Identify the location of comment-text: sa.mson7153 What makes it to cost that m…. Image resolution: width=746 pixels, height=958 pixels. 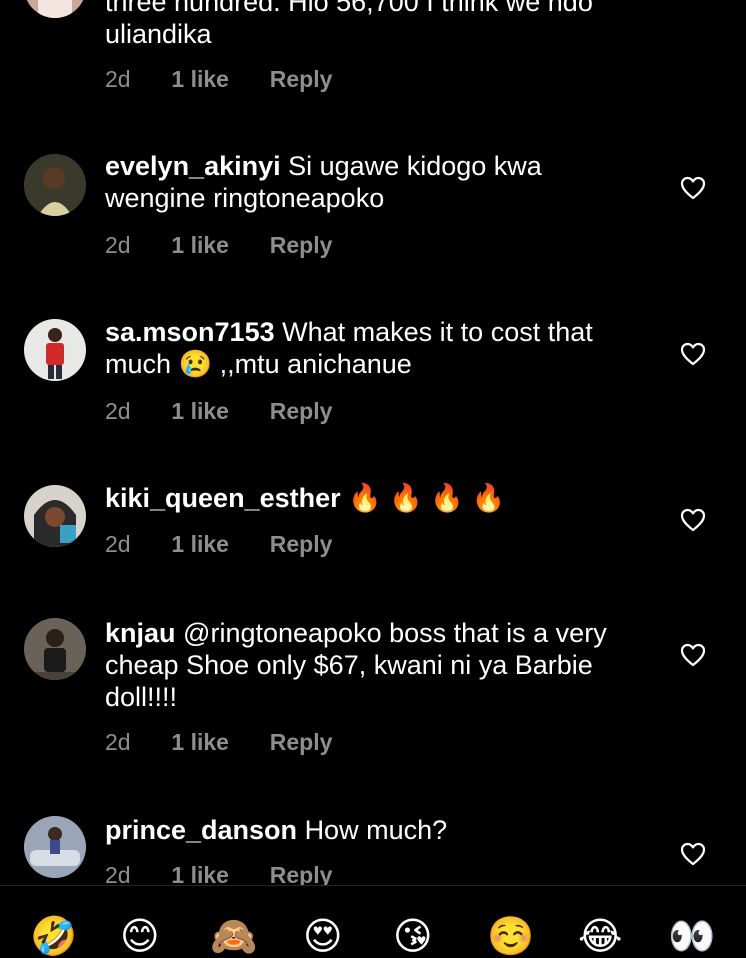
(375, 348).